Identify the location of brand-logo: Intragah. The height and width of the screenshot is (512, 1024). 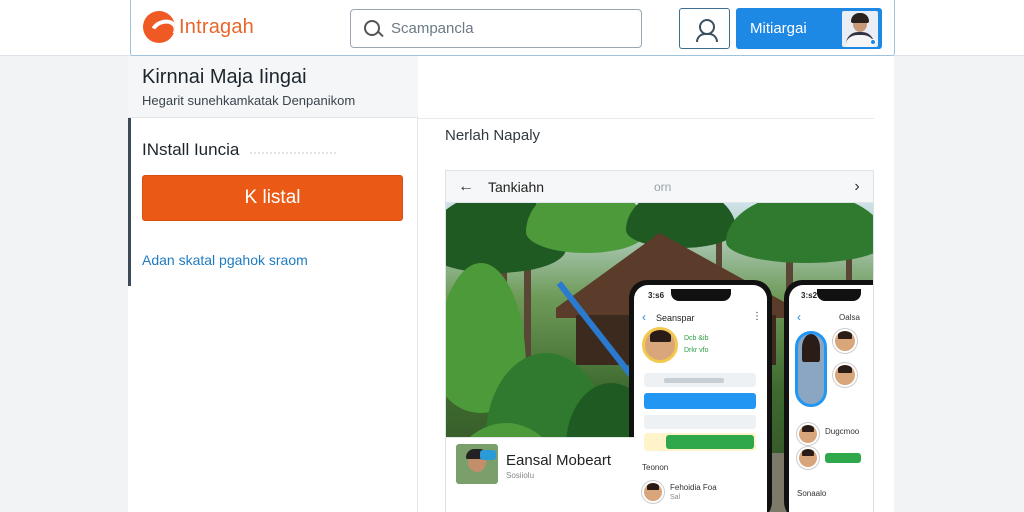
(198, 27).